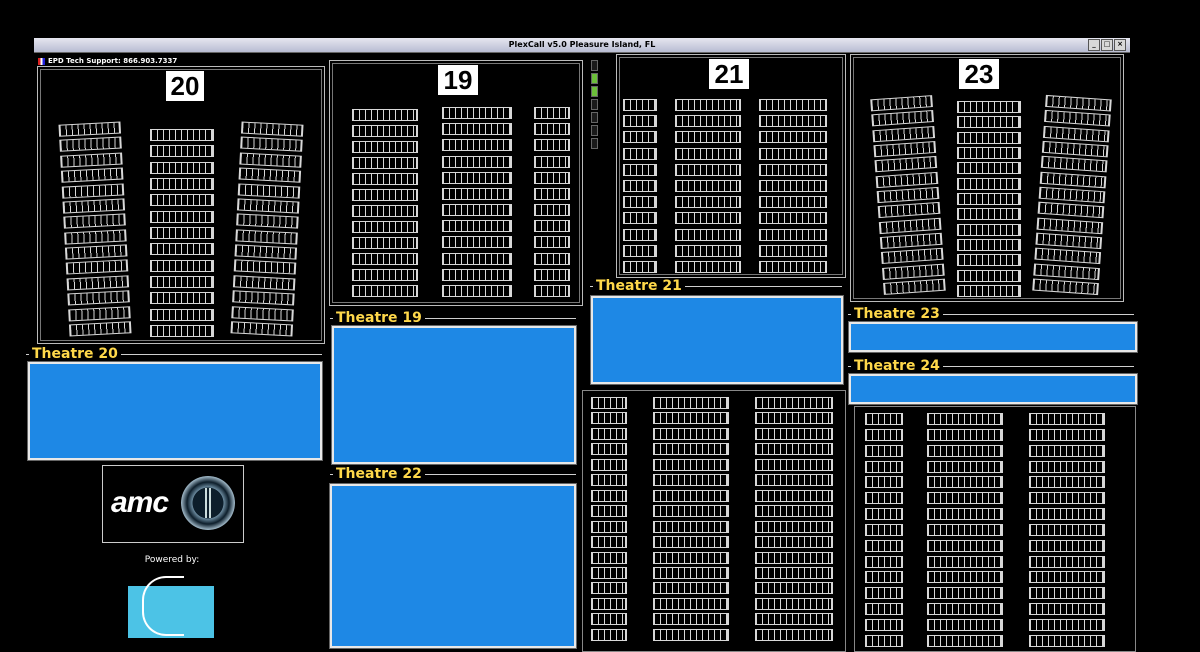  I want to click on auditorium-23-map: 23, so click(987, 178).